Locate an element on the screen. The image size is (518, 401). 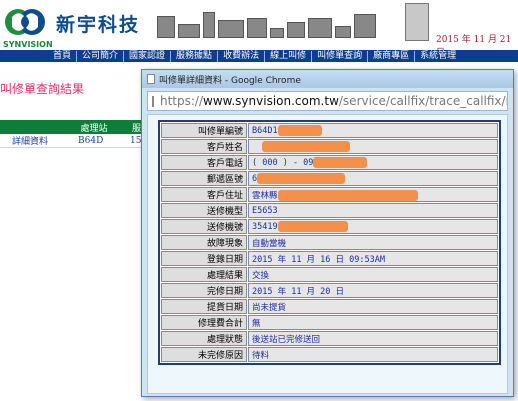
nav-service-points: 服務據點 is located at coordinates (193, 56).